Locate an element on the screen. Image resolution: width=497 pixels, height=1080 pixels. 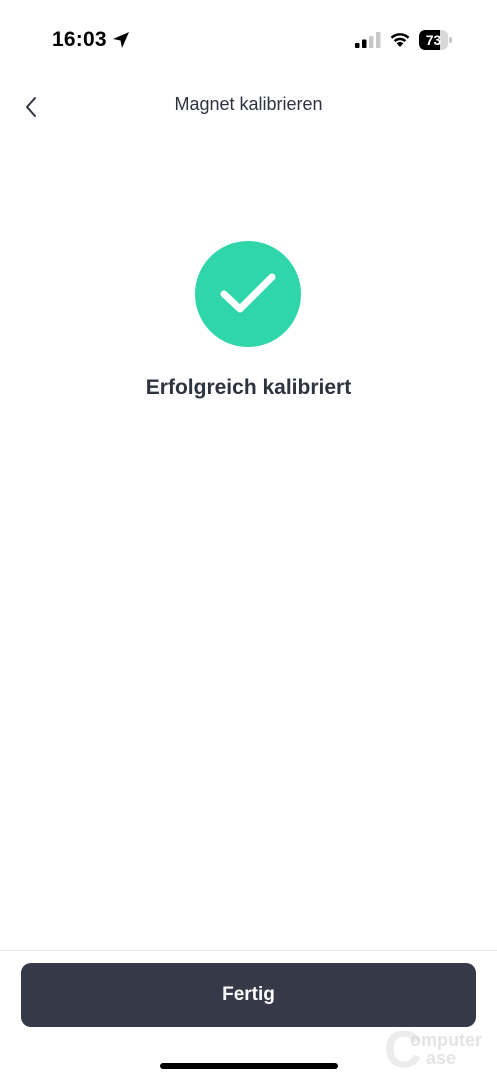
watermark-line1: omputer is located at coordinates (446, 1040).